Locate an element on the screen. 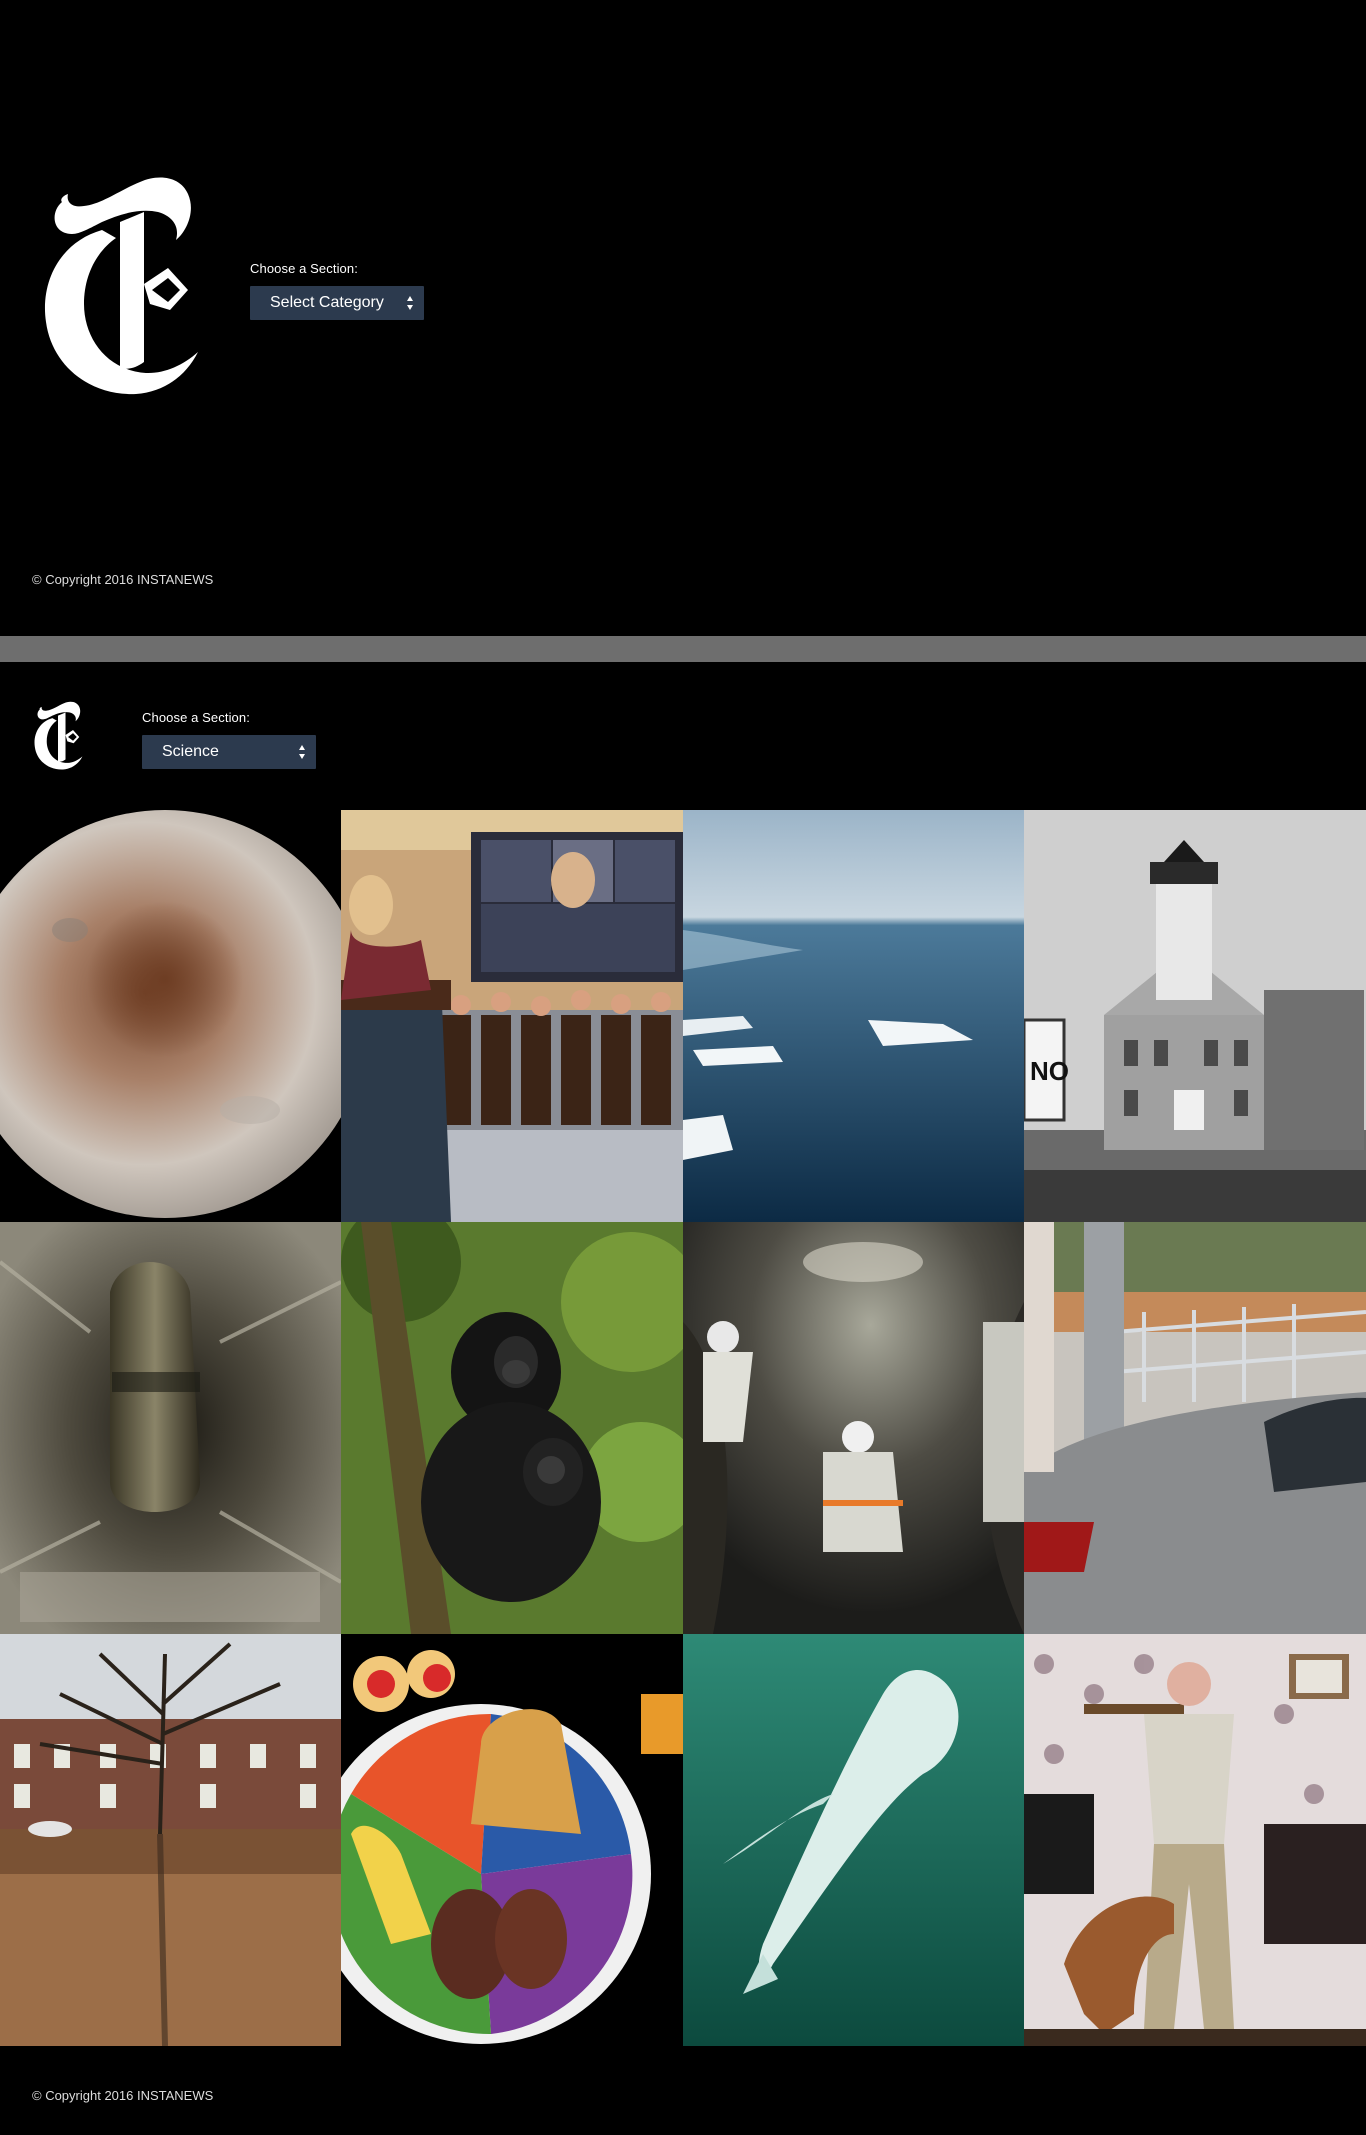 The width and height of the screenshot is (1366, 2135). congressional-hearing-photo is located at coordinates (512, 1016).